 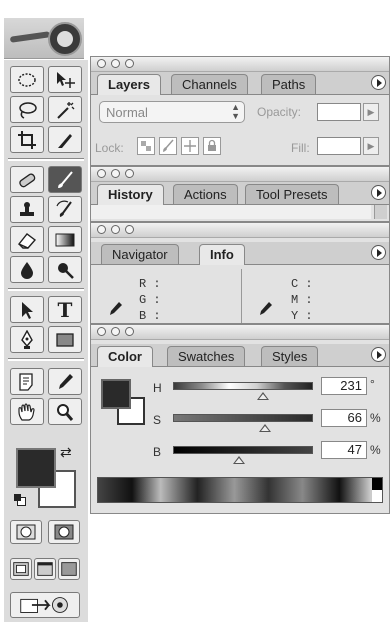 I want to click on tab-actions: Actions, so click(x=205, y=194).